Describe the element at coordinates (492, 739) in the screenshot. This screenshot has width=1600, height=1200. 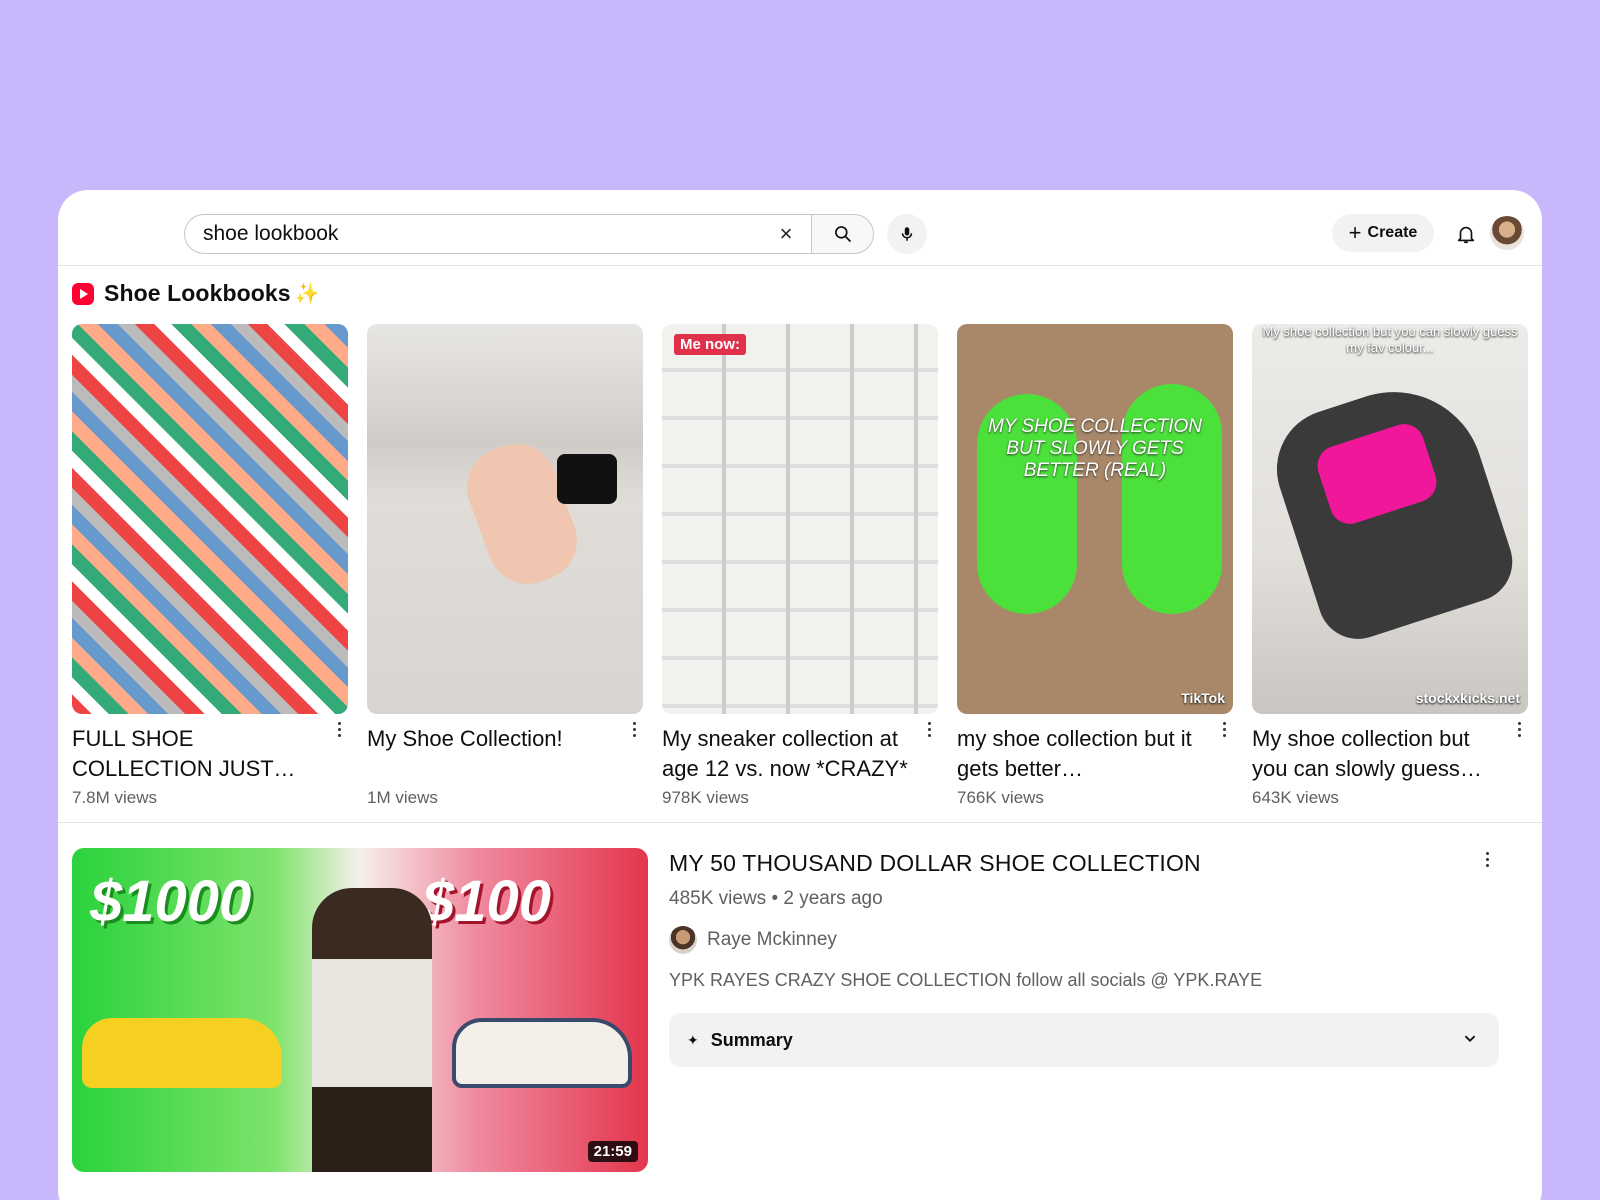
I see `short-title: My Shoe Collection!` at that location.